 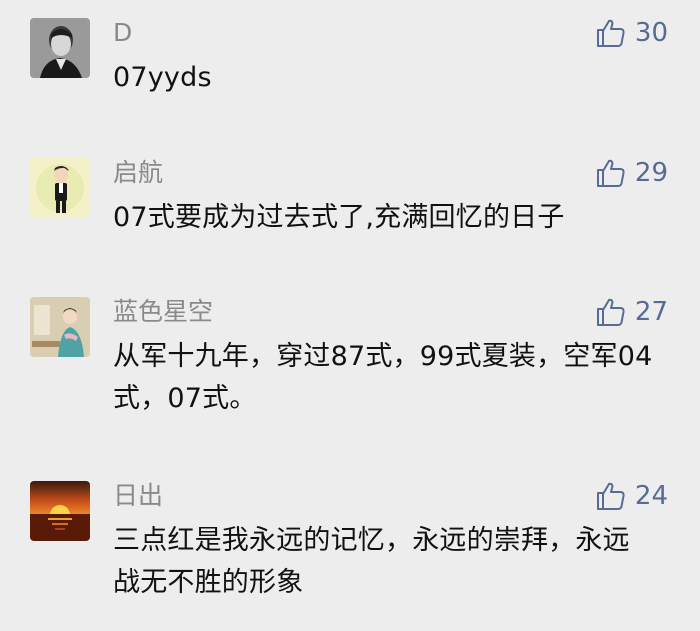 I want to click on like-count: 27, so click(x=651, y=312).